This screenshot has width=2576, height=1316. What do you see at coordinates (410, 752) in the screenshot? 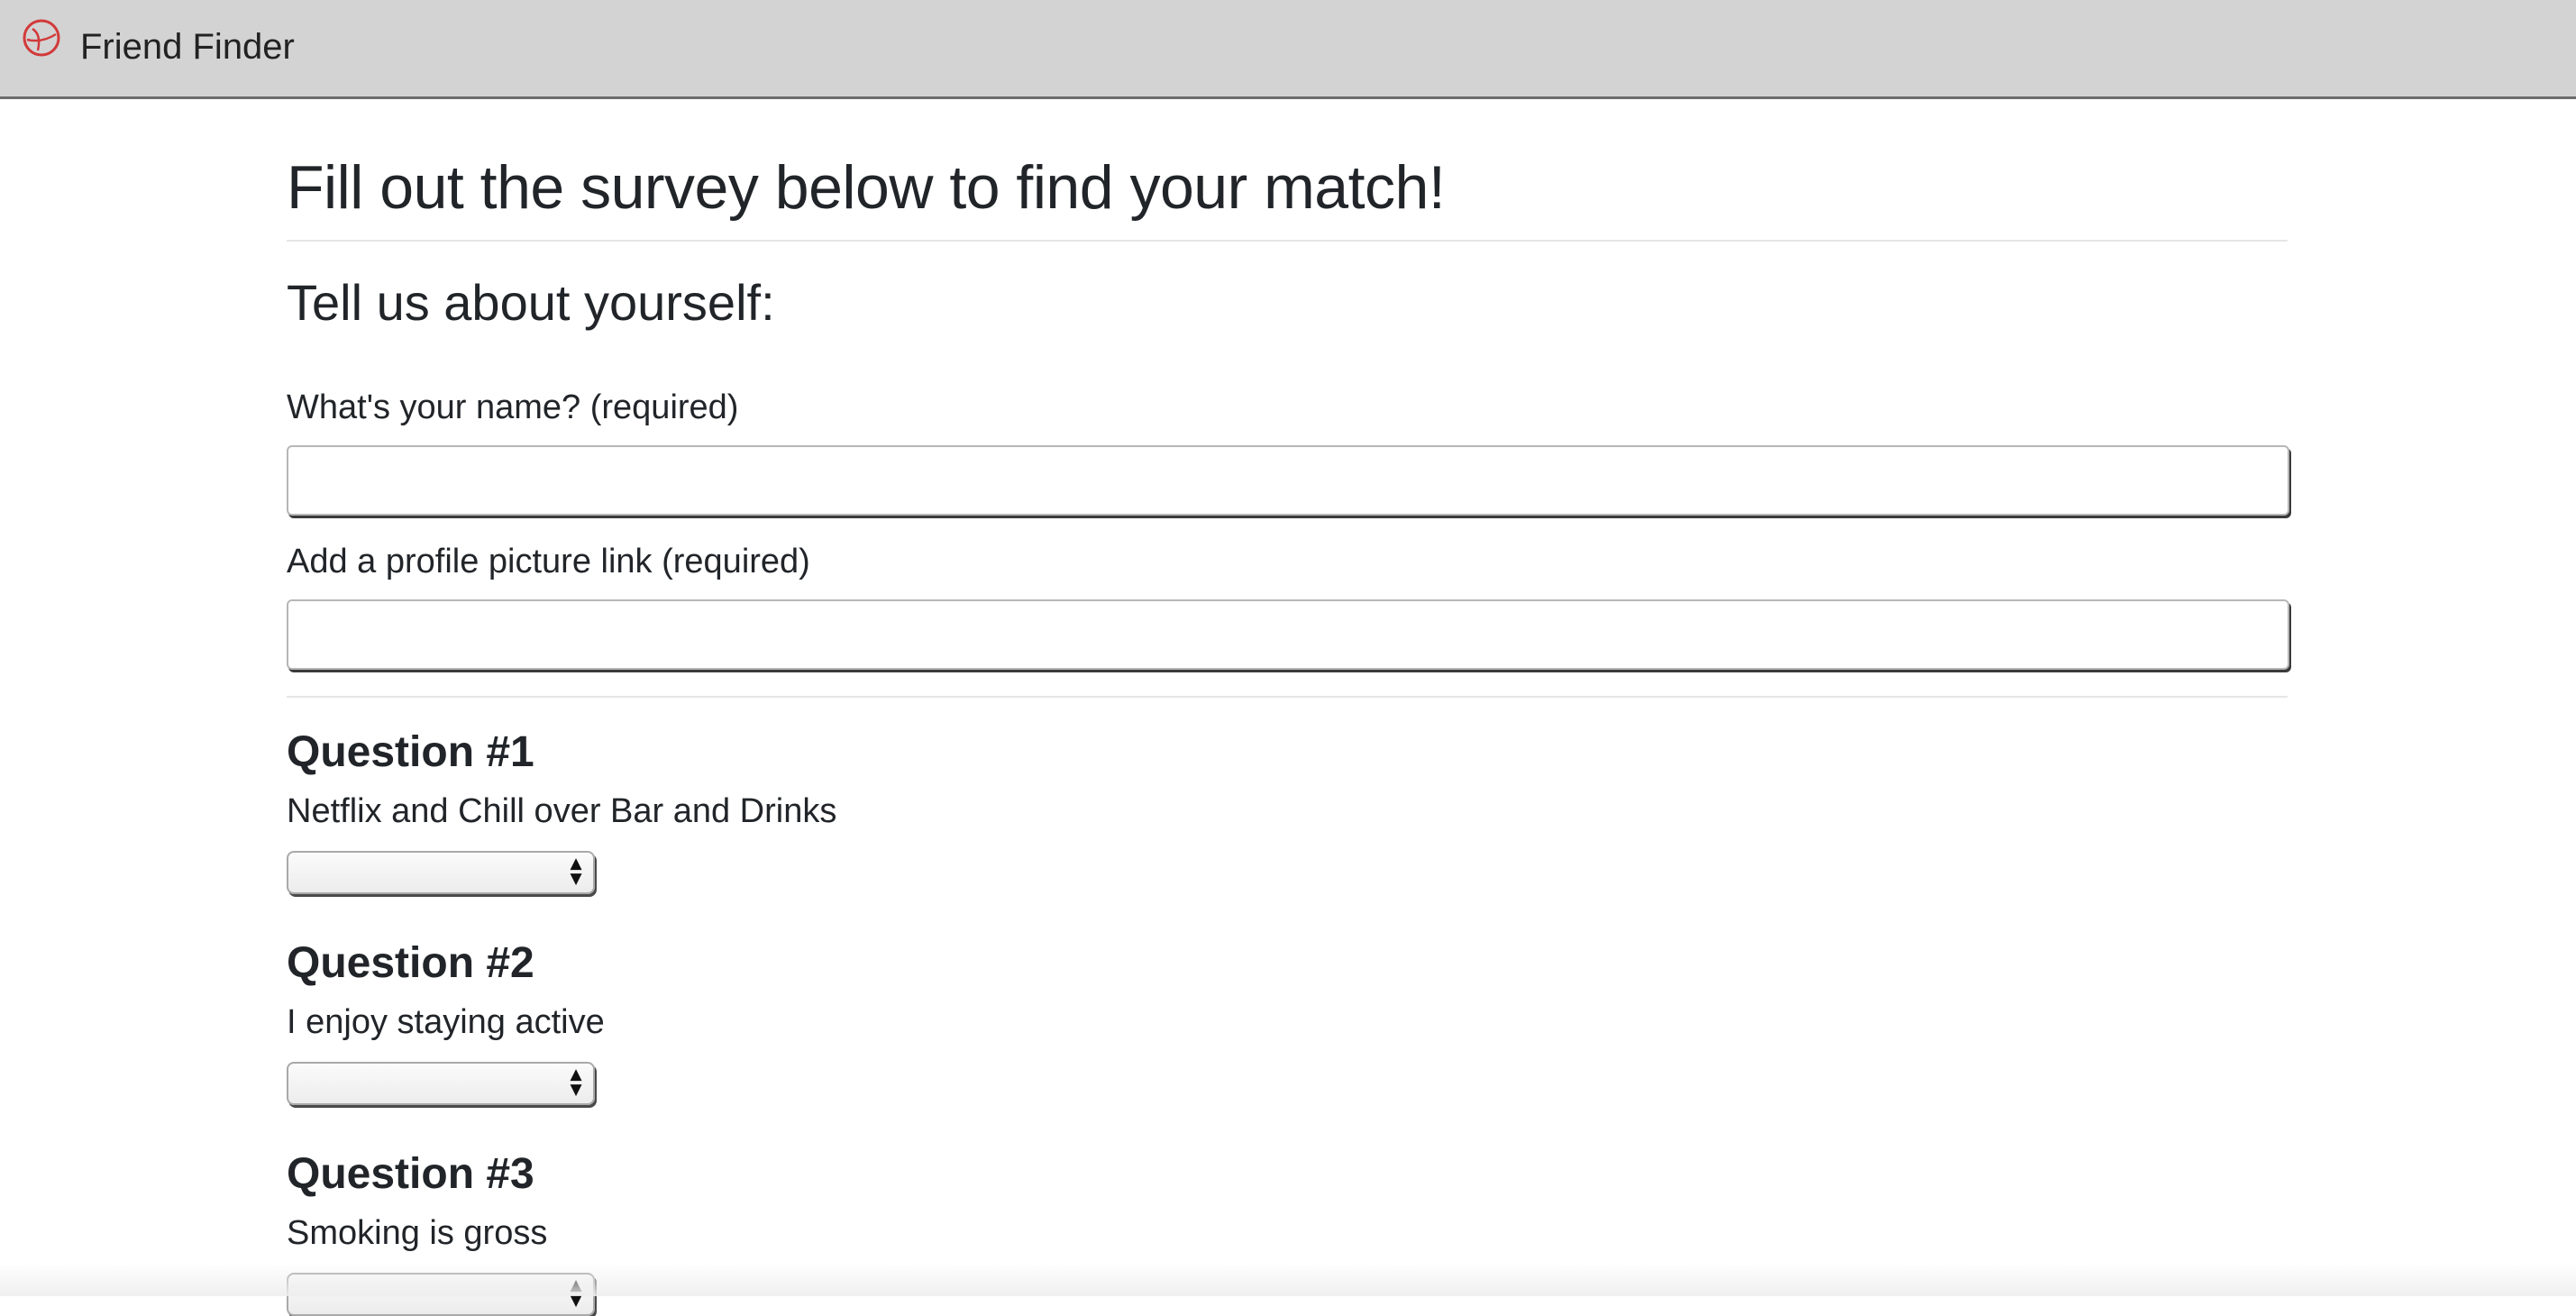
I see `question-1-title: Question #1` at bounding box center [410, 752].